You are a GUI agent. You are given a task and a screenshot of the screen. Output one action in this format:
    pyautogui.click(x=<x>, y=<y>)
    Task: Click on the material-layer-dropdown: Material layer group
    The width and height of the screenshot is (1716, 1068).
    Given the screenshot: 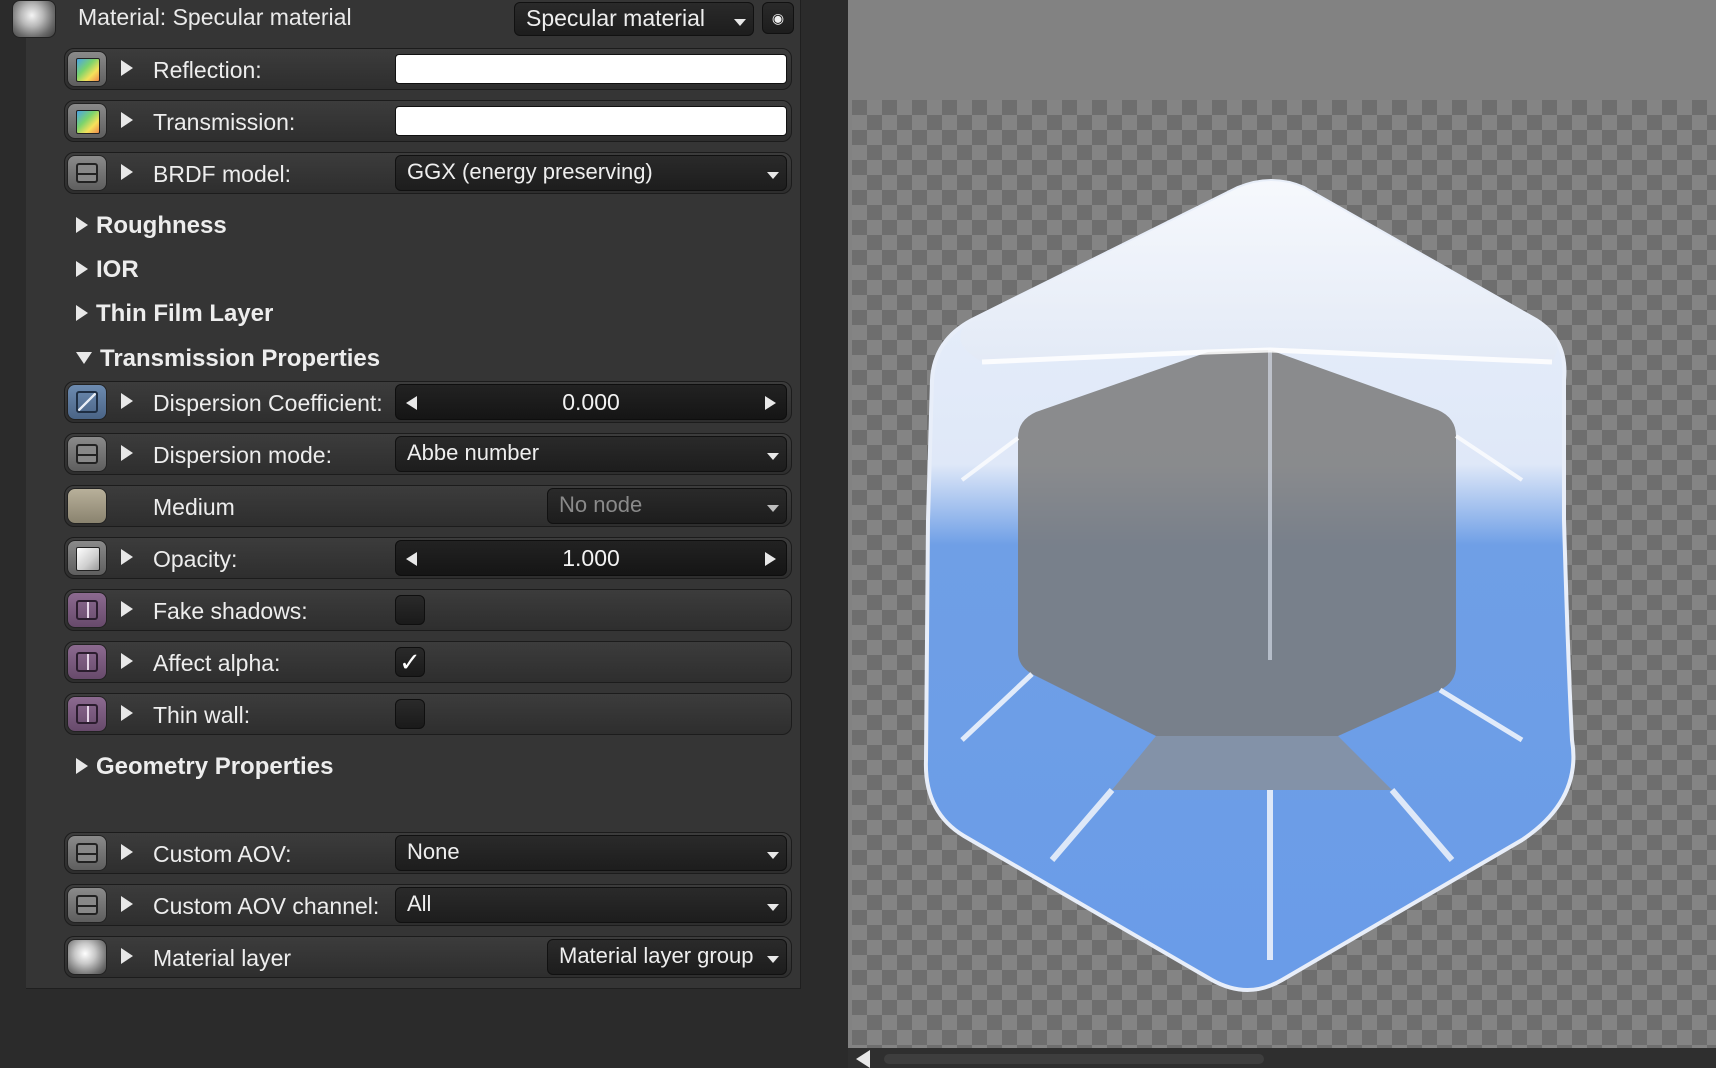 What is the action you would take?
    pyautogui.click(x=667, y=957)
    